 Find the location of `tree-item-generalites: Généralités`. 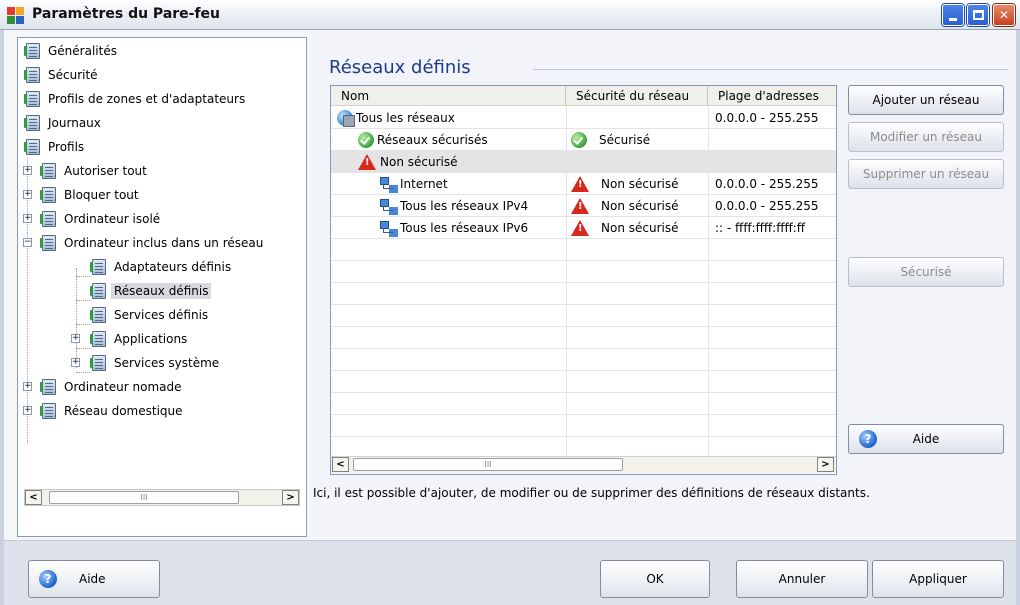

tree-item-generalites: Généralités is located at coordinates (72, 51).